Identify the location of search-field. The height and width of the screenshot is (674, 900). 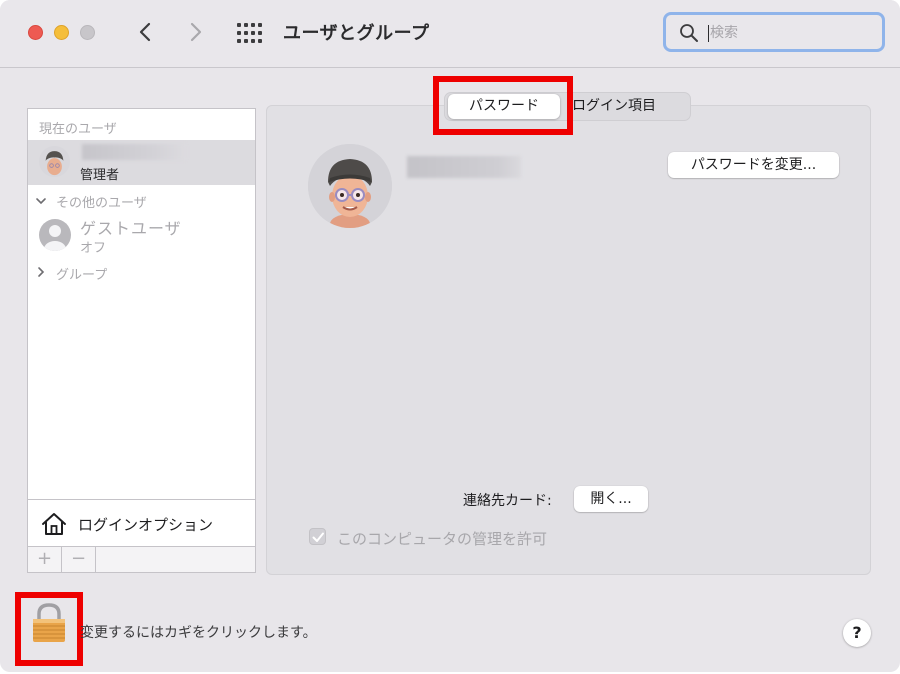
(774, 32).